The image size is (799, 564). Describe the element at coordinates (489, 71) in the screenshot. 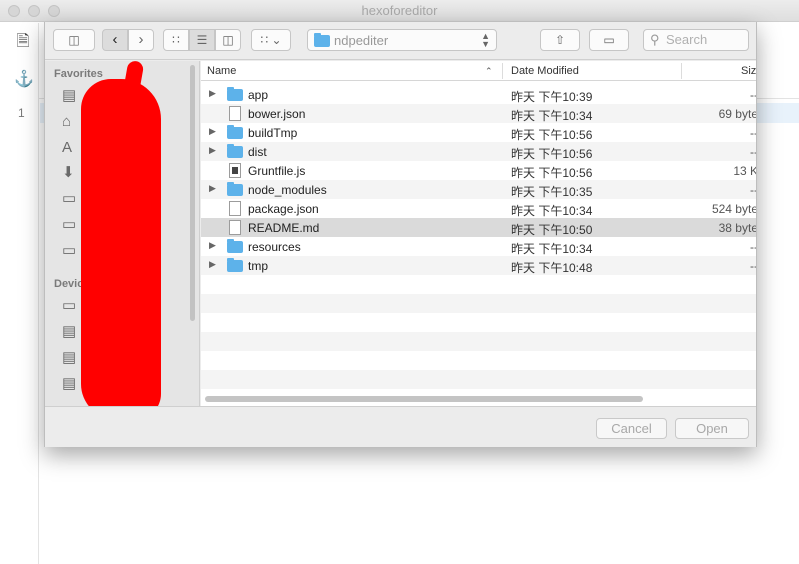

I see `sort-chevron-icon: ⌃` at that location.